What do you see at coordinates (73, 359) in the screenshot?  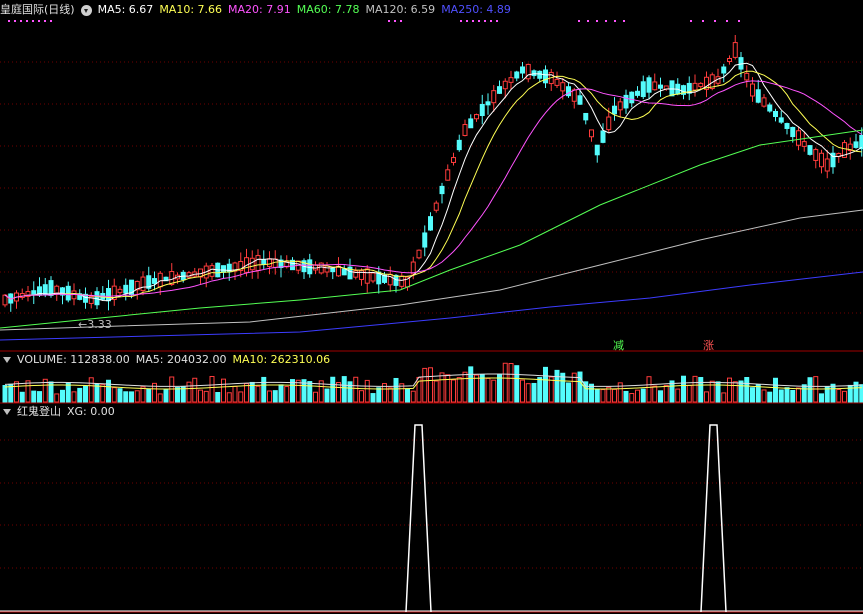 I see `volume-title: VOLUME: 112838.00` at bounding box center [73, 359].